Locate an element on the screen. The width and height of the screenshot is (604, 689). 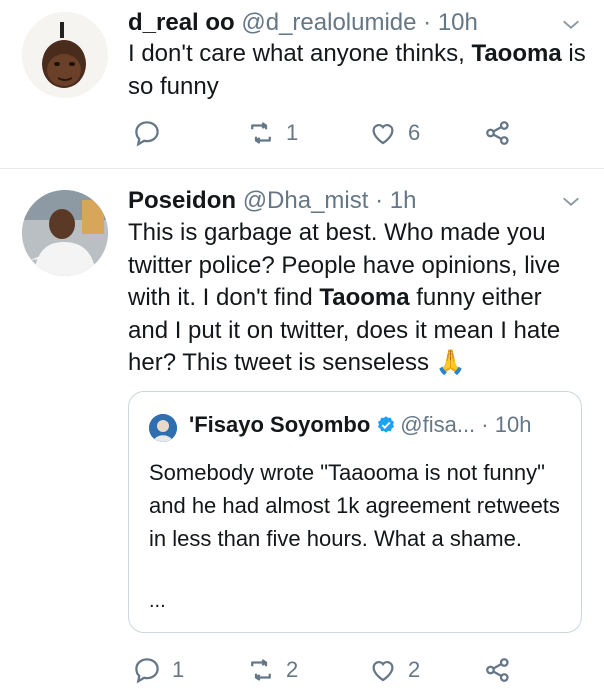
tweet-actions: 1 6 is located at coordinates (358, 135).